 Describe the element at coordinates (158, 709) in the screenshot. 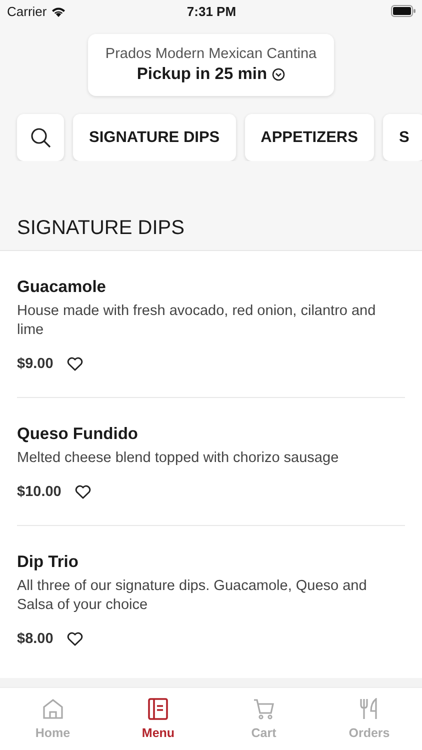

I see `menu-icon` at that location.